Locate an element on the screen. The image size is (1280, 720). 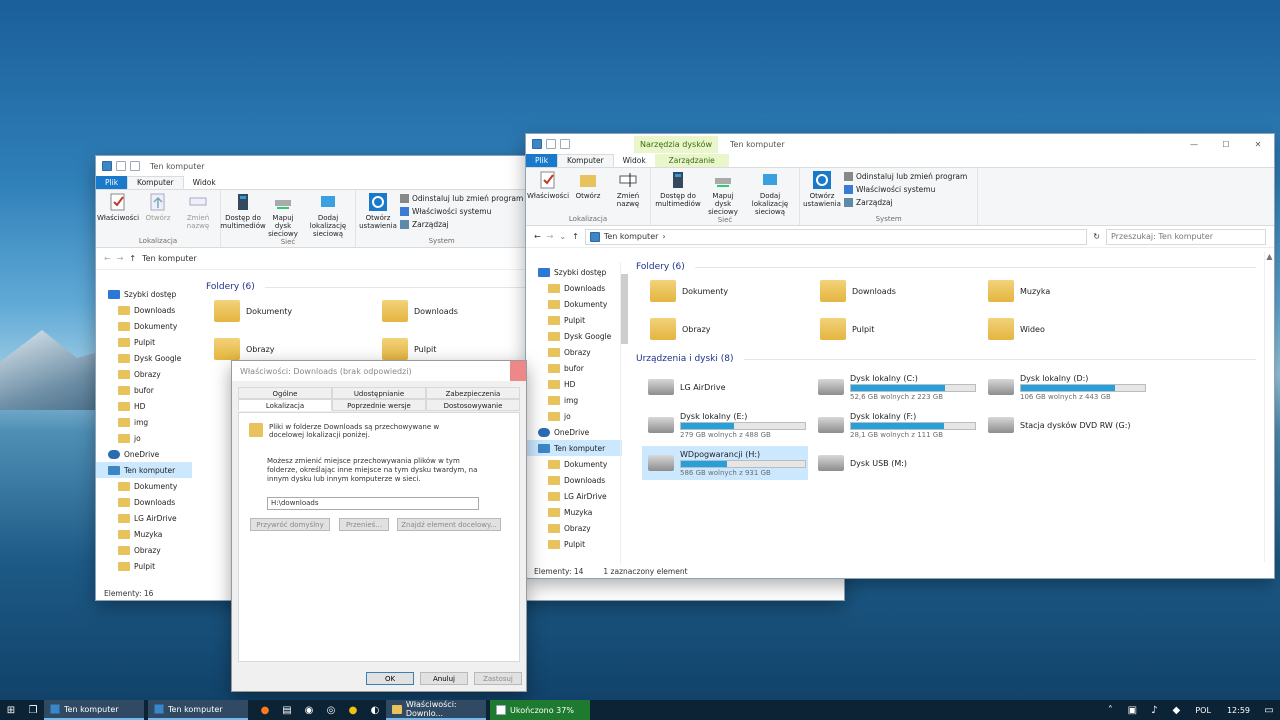
tab-manage: Zarządzanie is located at coordinates (691, 160).